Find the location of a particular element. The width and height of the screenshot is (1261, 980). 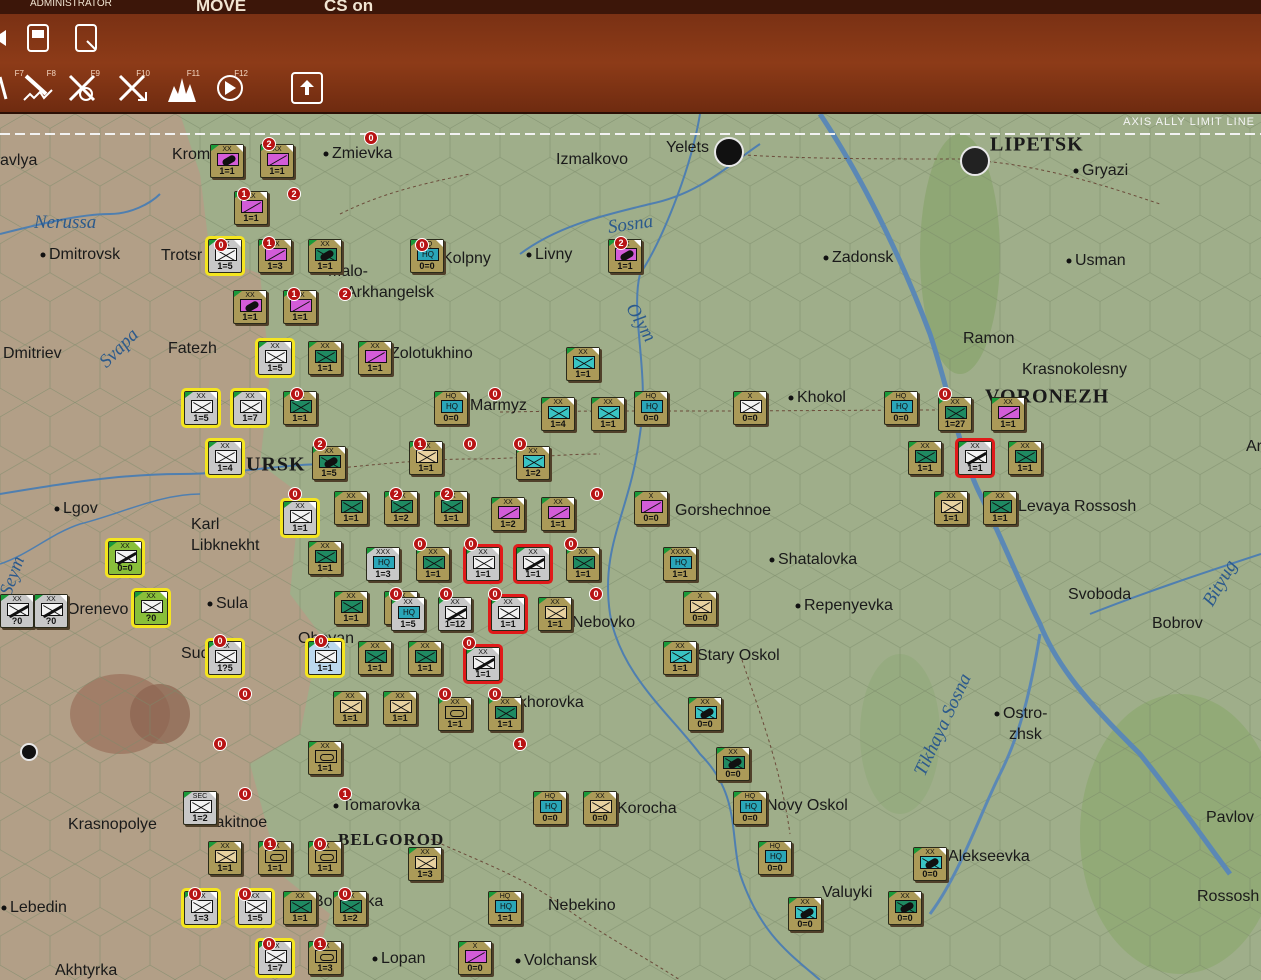

unit-button-icon is located at coordinates (38, 38).